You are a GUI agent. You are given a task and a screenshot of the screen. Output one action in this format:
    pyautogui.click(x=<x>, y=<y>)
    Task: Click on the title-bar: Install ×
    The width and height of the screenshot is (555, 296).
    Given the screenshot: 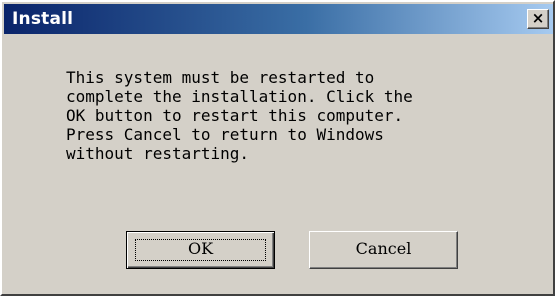 What is the action you would take?
    pyautogui.click(x=278, y=19)
    